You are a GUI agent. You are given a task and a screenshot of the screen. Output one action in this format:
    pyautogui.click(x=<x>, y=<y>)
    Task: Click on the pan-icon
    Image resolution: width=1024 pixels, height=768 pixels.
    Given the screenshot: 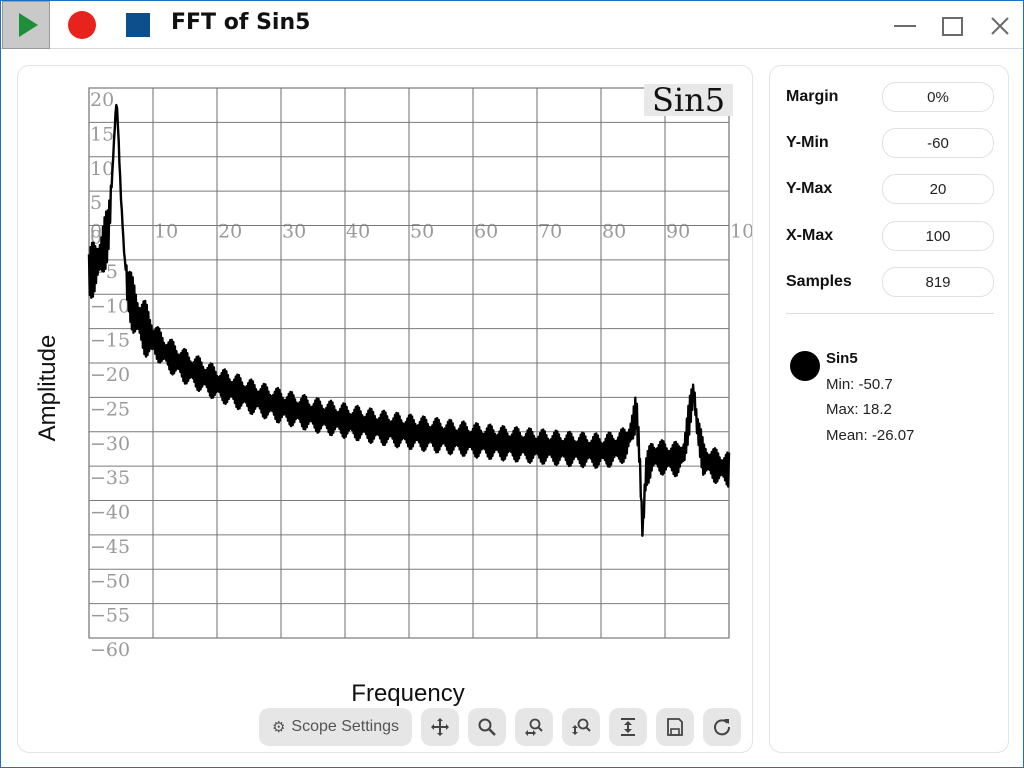 What is the action you would take?
    pyautogui.click(x=440, y=727)
    